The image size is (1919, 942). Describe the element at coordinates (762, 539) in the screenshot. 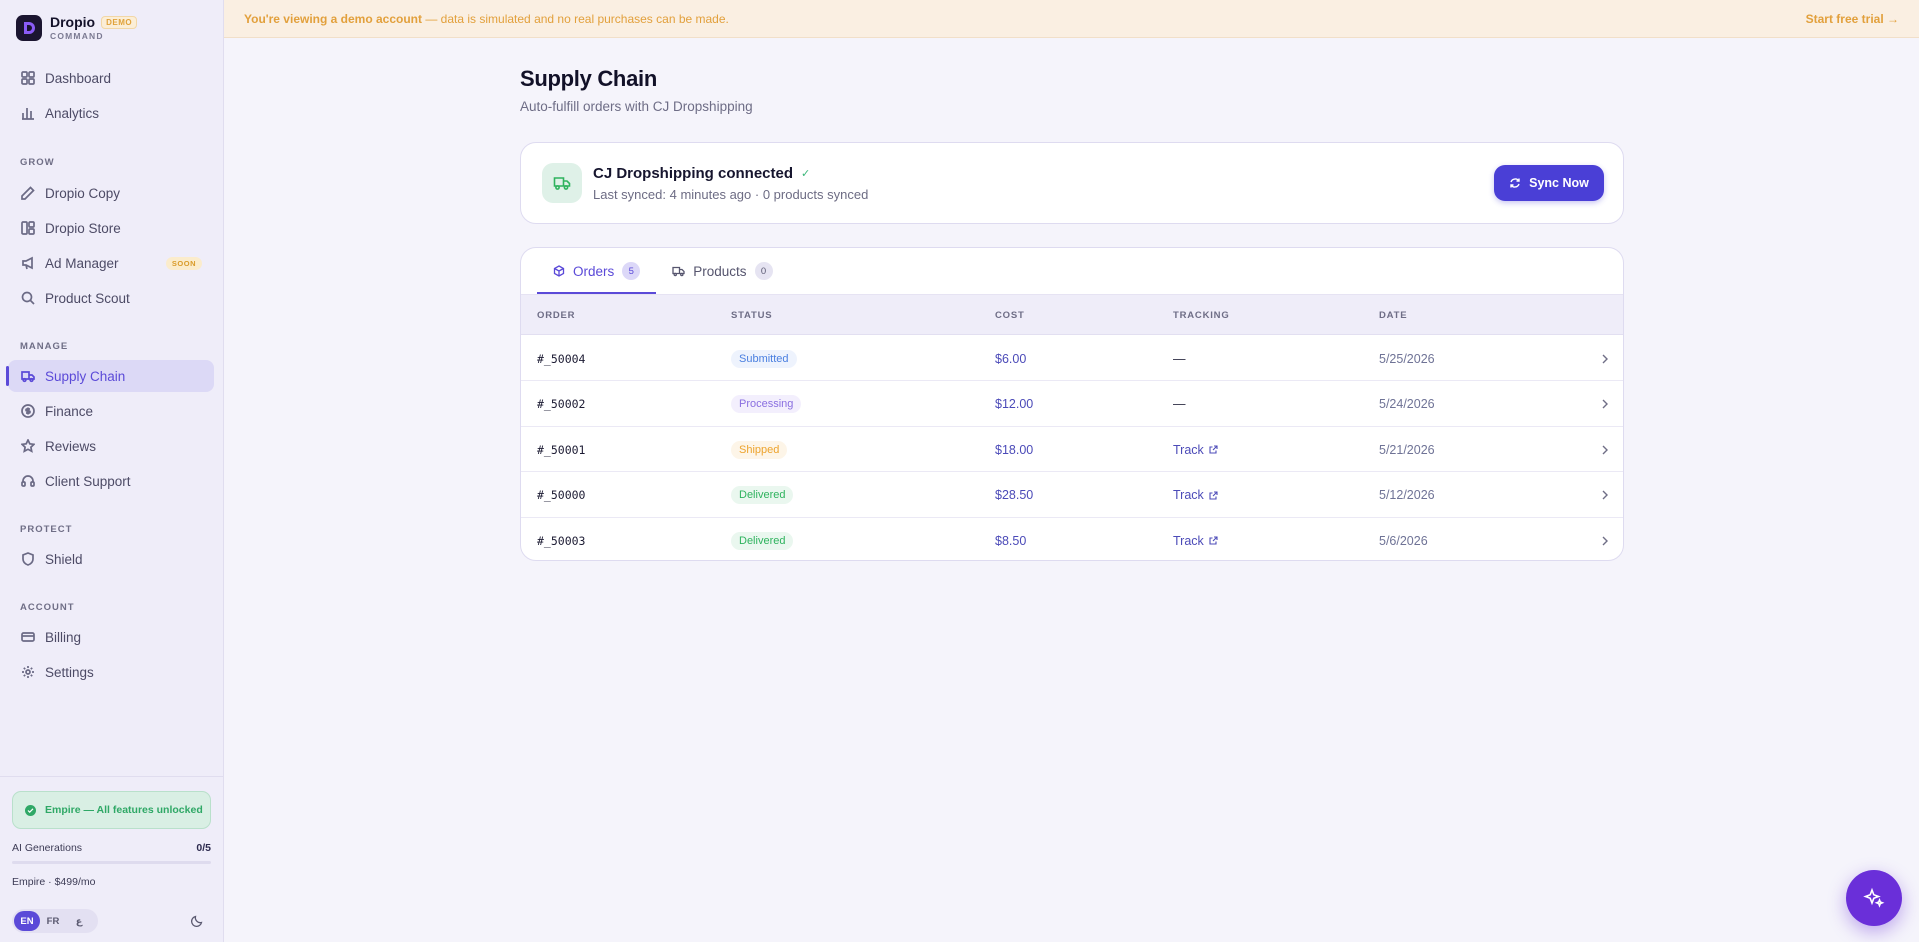

I see `order-status-cell: Delivered` at that location.